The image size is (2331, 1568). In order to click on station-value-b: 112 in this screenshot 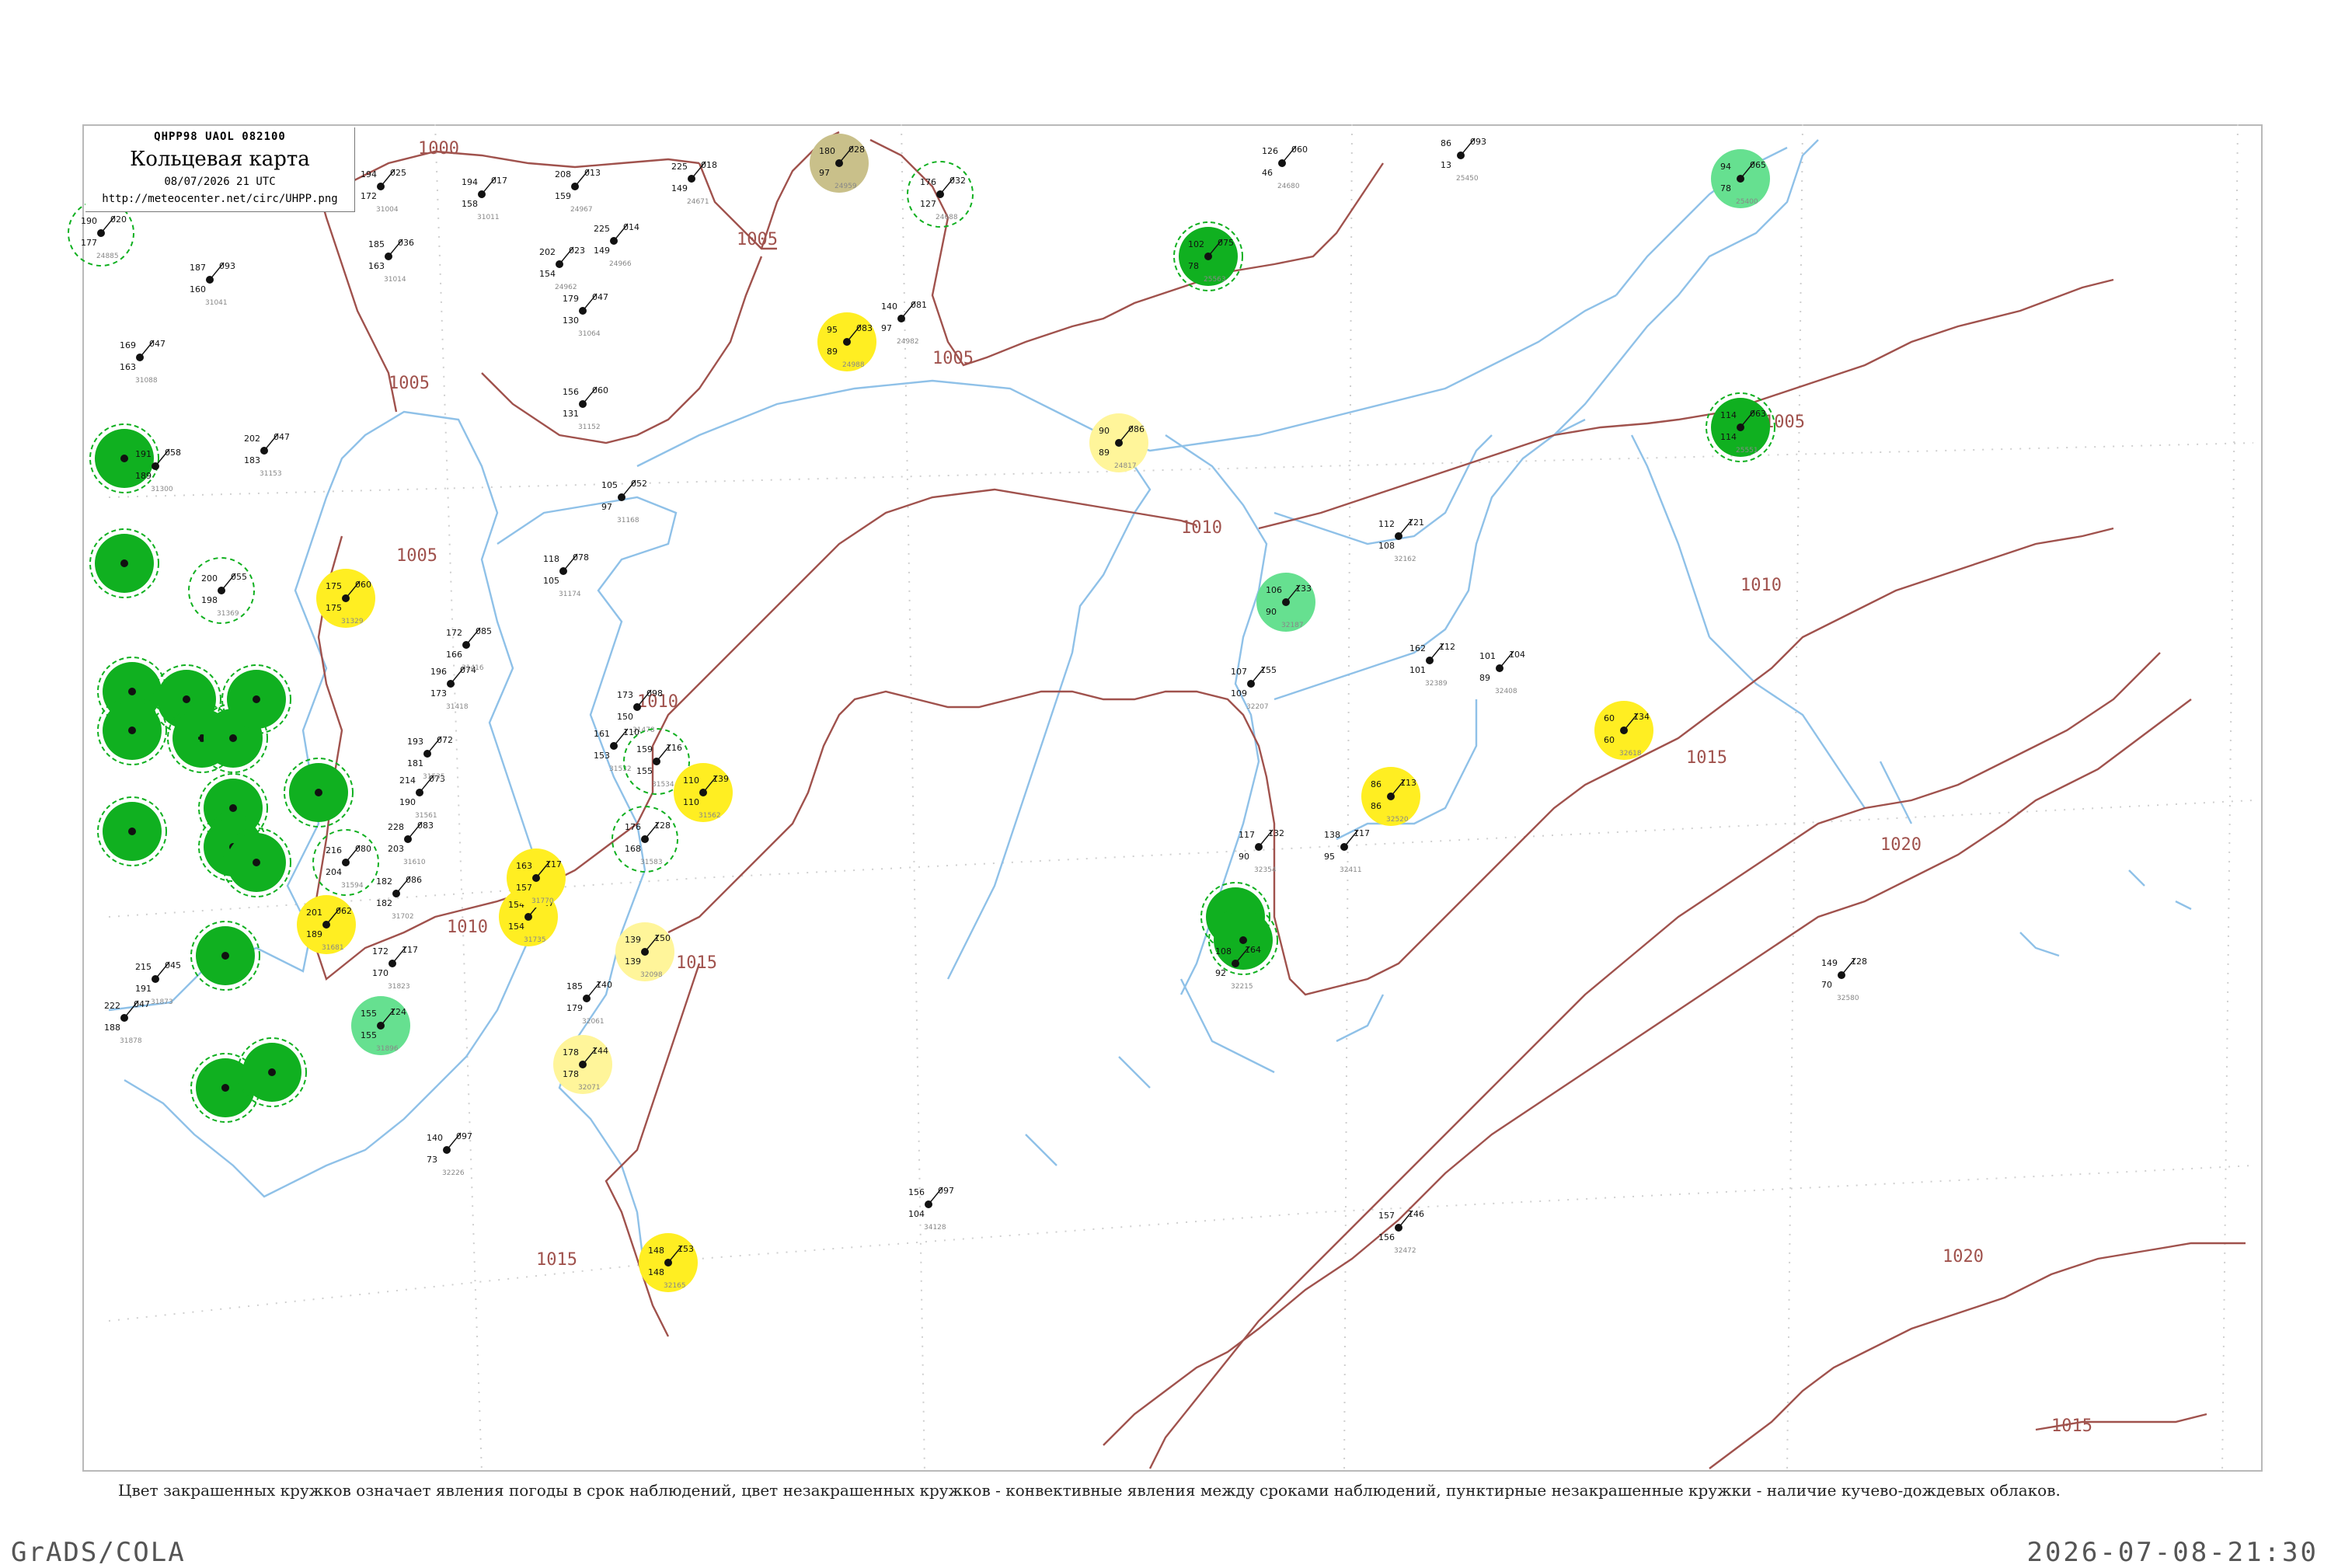, I will do `click(1447, 647)`.